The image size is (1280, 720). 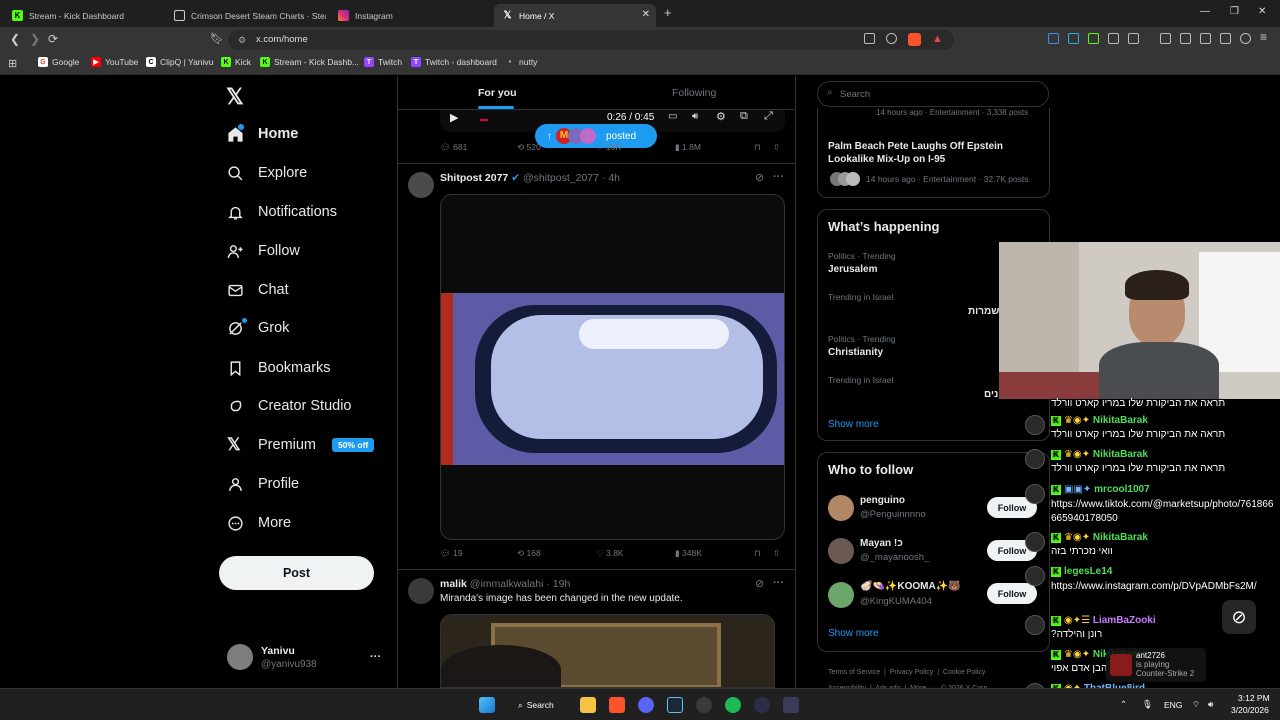 I want to click on close-window-icon: ✕, so click(x=1262, y=11).